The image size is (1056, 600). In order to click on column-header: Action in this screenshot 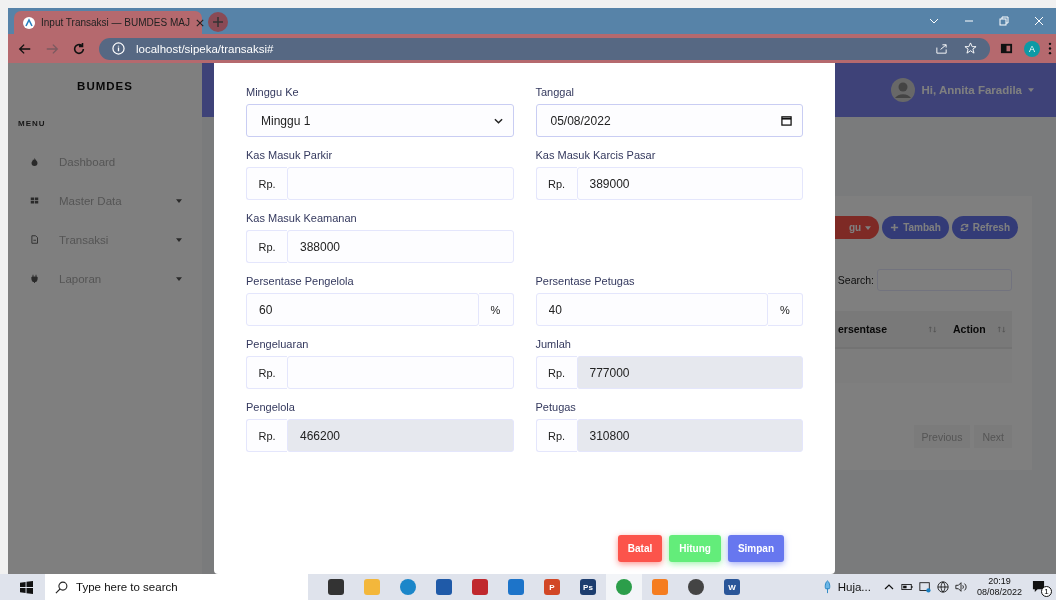, I will do `click(975, 329)`.